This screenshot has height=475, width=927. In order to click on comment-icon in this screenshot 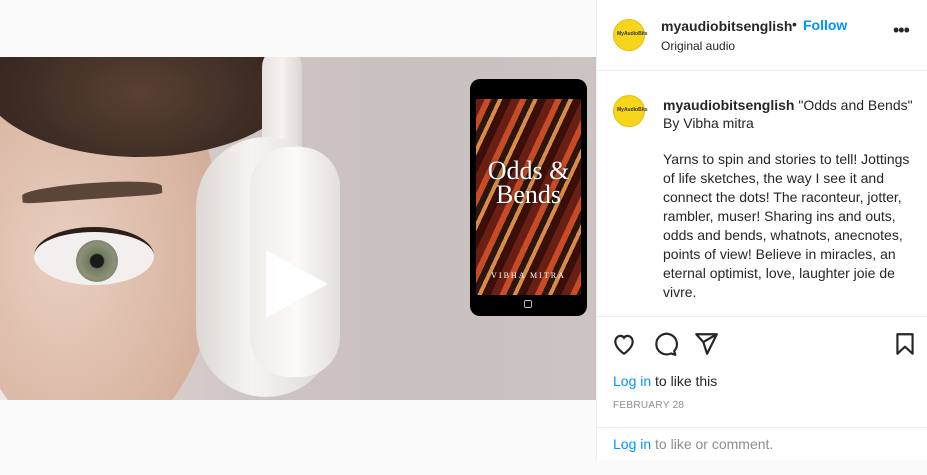, I will do `click(665, 344)`.